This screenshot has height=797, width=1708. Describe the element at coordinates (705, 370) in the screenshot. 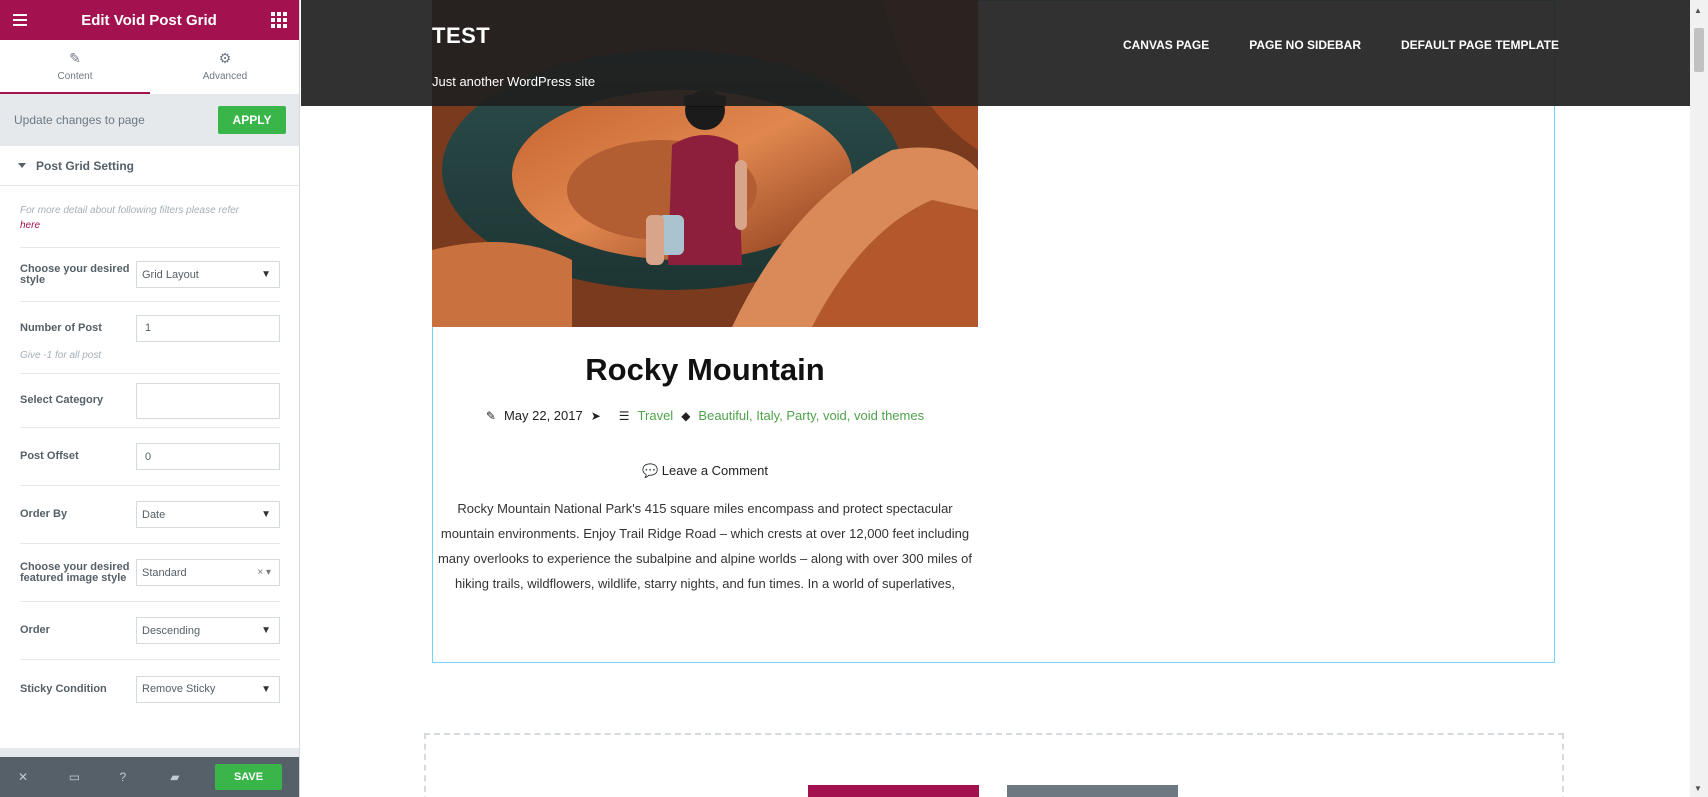

I see `post-title: Rocky Mountain` at that location.